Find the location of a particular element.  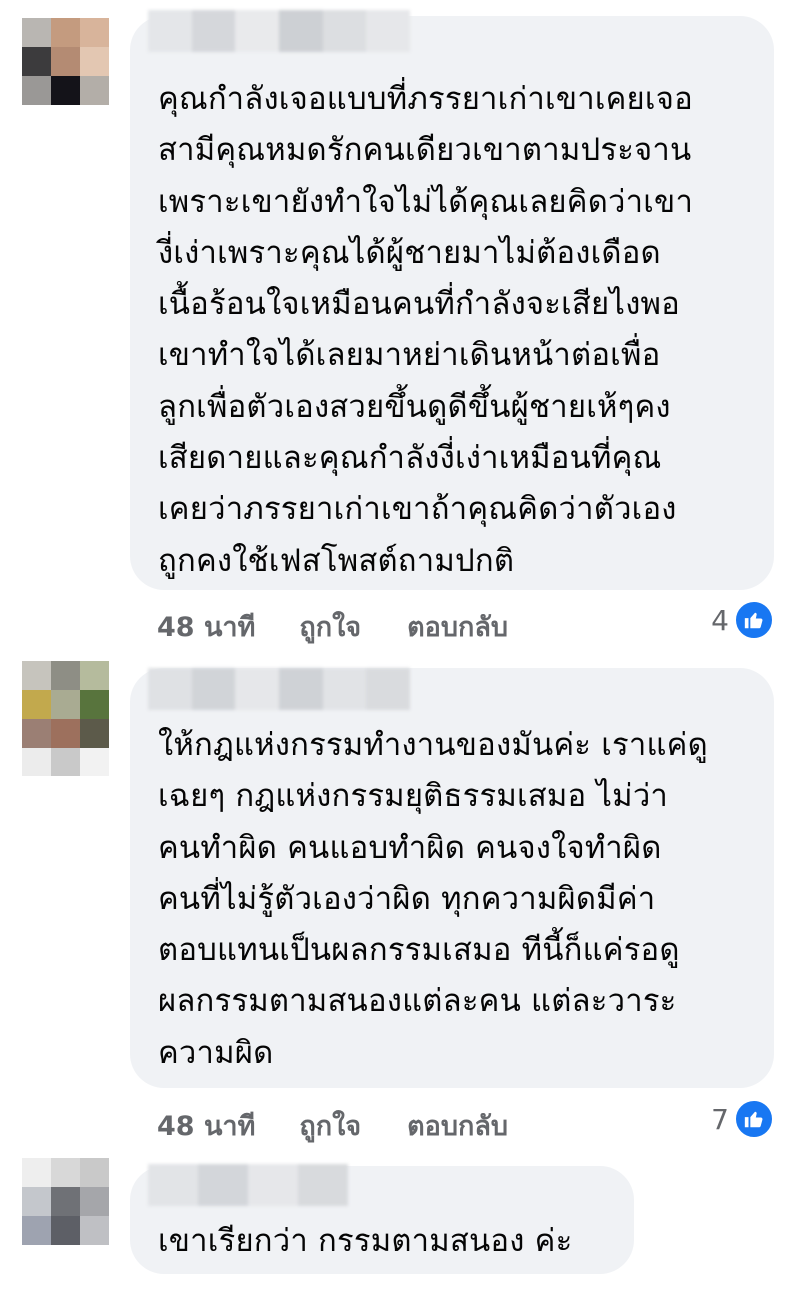

reaction-count: 7 is located at coordinates (720, 1119).